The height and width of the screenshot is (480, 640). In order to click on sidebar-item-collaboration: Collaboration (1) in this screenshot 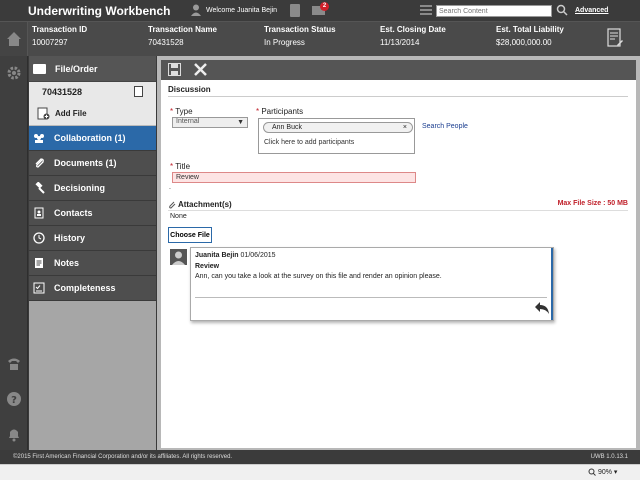, I will do `click(92, 138)`.